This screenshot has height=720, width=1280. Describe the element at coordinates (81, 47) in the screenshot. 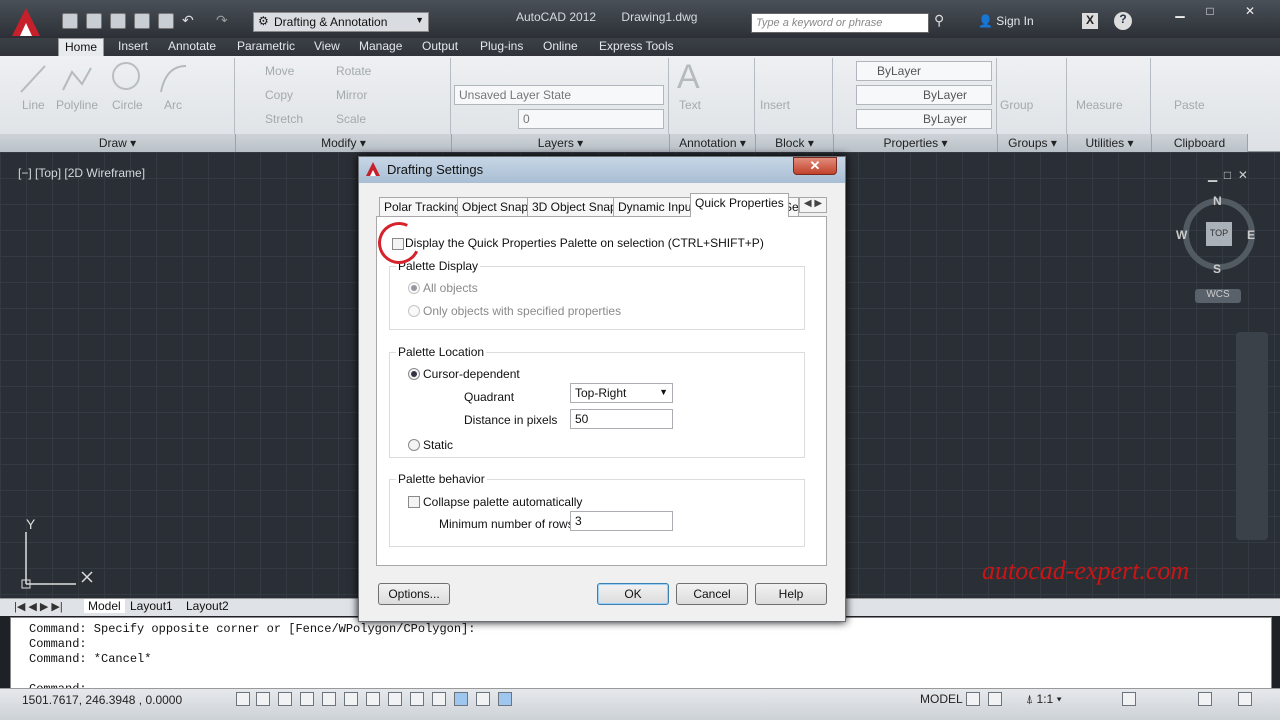

I see `tab-home: Home` at that location.